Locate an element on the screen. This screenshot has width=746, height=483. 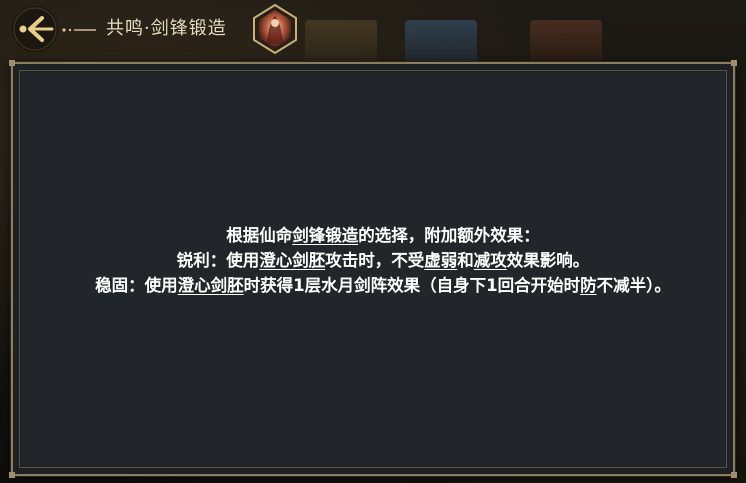
text-segment: 攻击时，不受 is located at coordinates (375, 260).